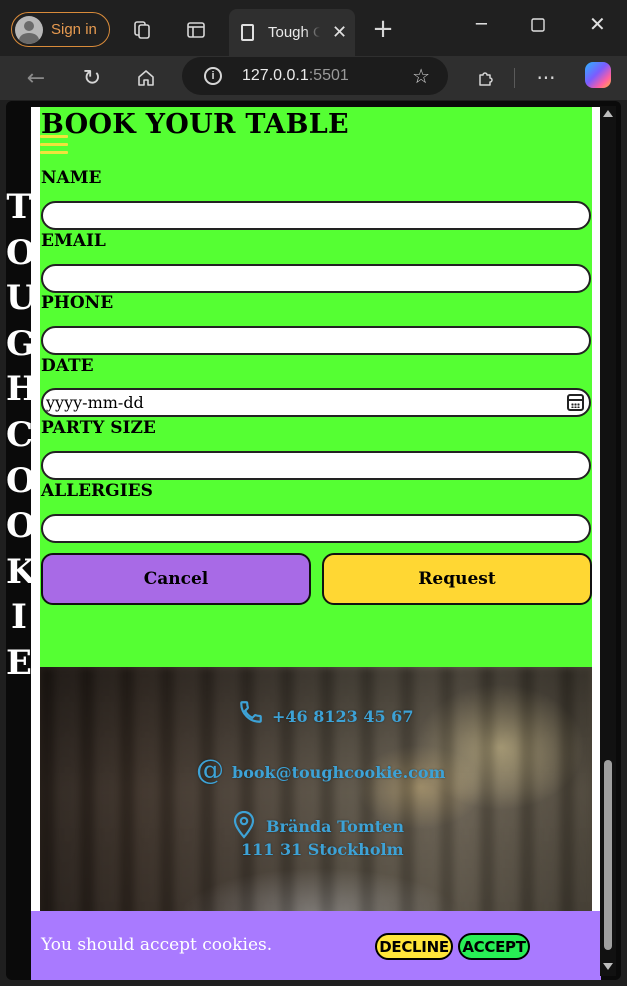 The image size is (627, 986). Describe the element at coordinates (74, 29) in the screenshot. I see `sign-in-label: Sign in` at that location.